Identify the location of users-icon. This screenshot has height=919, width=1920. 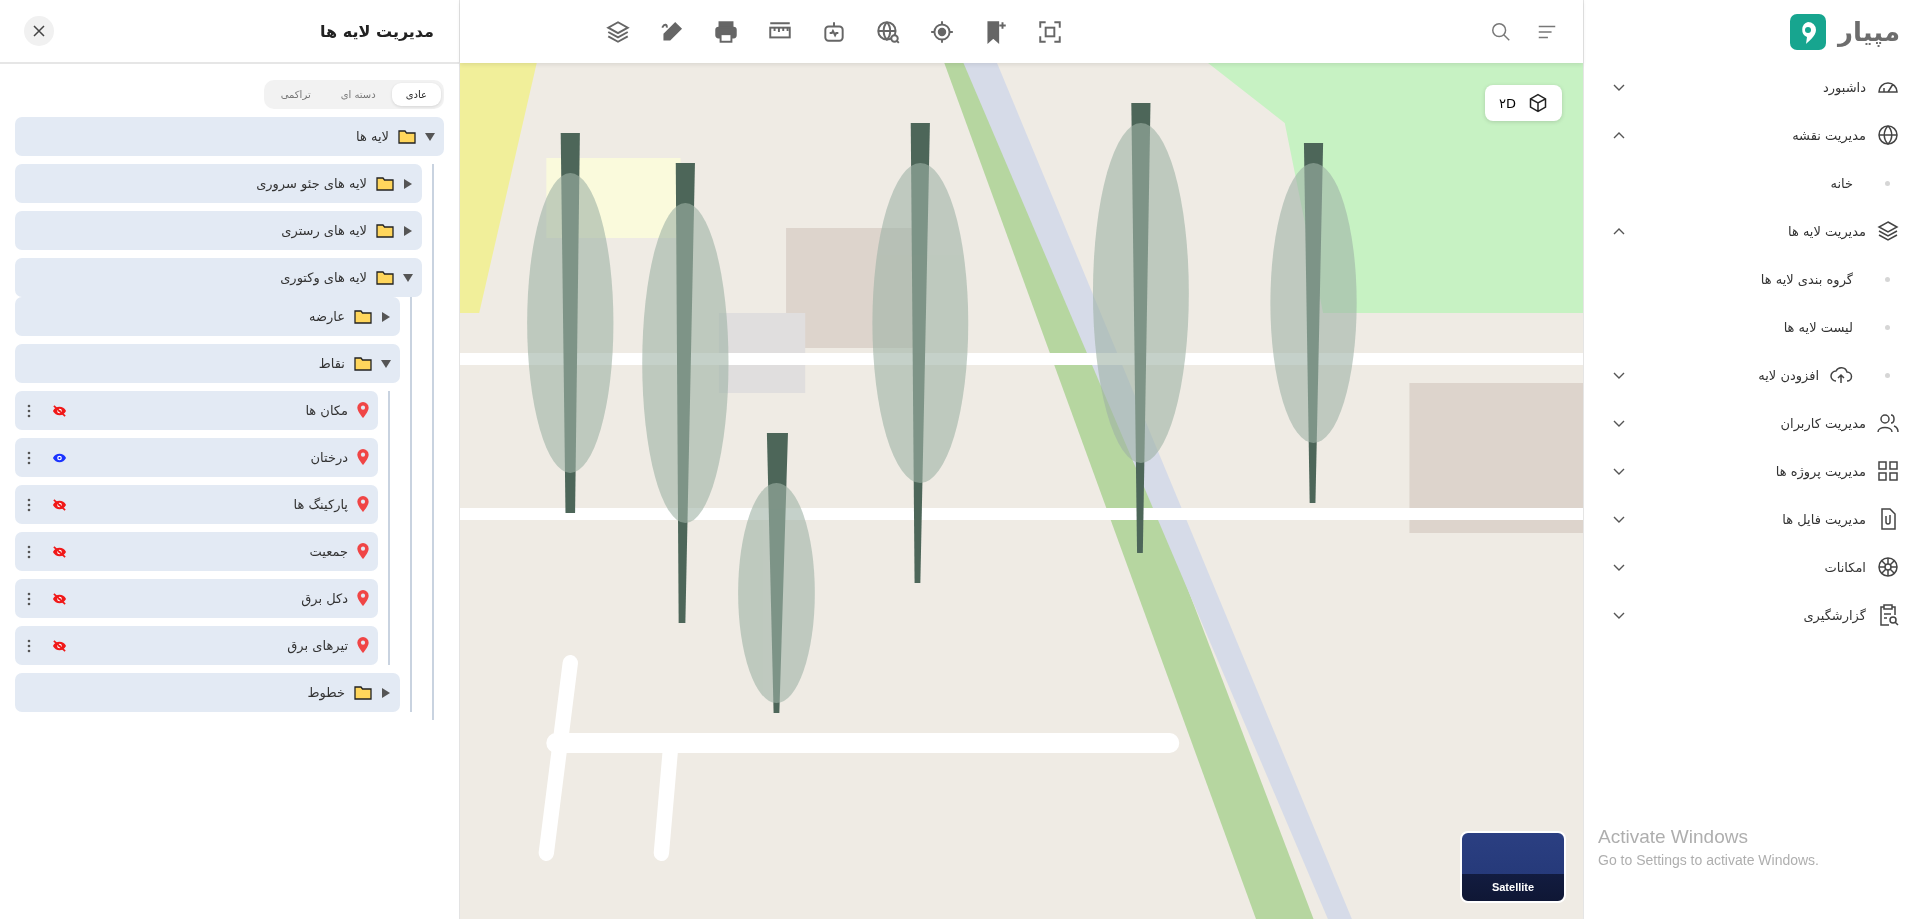
(1888, 423).